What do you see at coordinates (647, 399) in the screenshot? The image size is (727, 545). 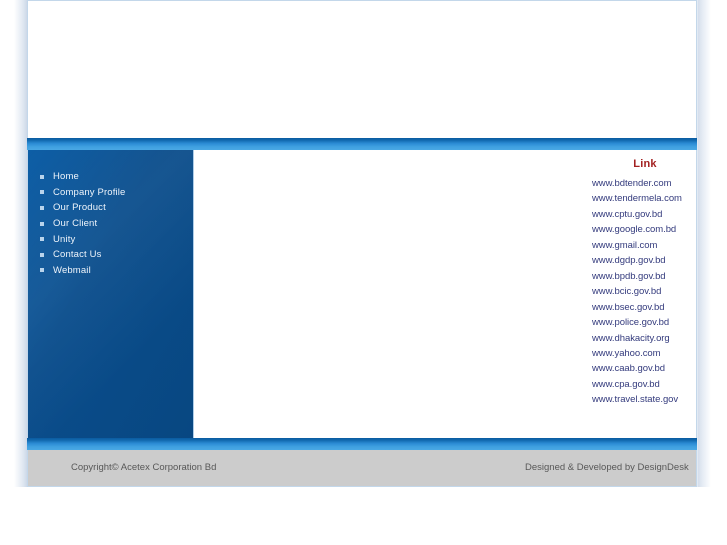 I see `external-link: www.travel.state.gov` at bounding box center [647, 399].